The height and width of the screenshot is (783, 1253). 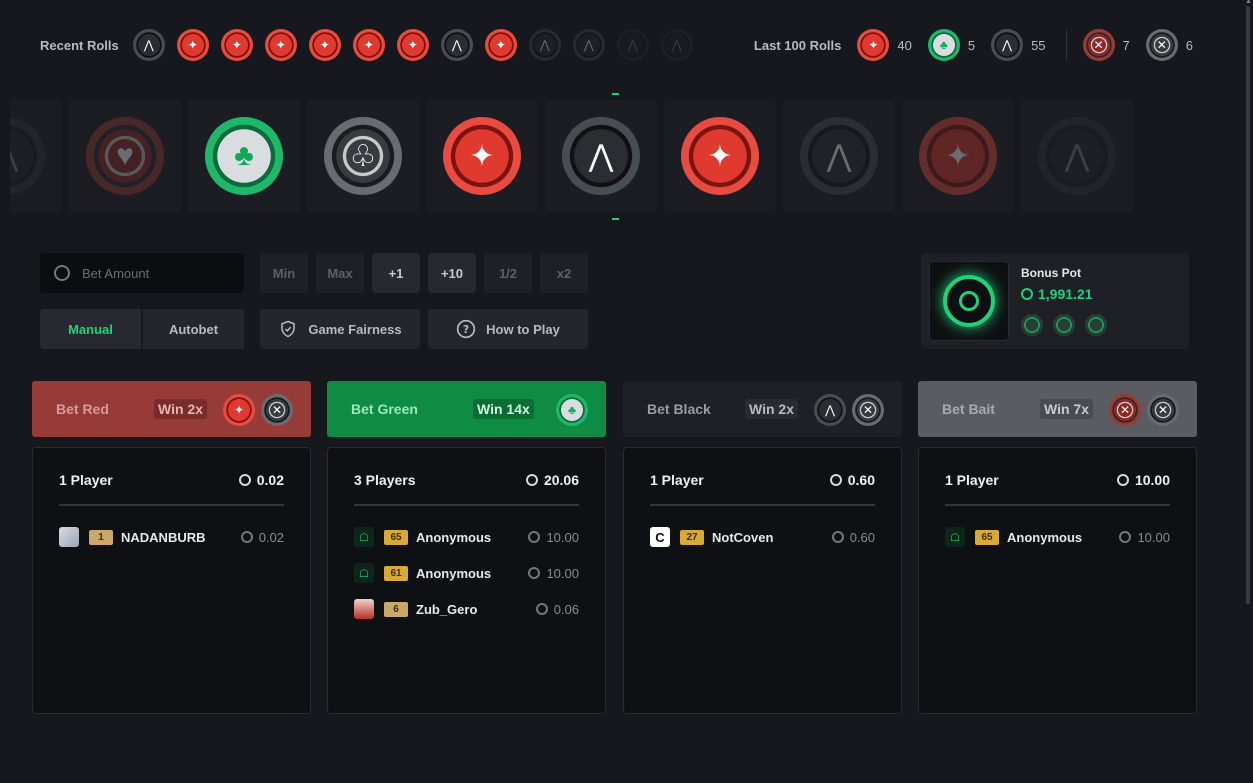 What do you see at coordinates (1248, 2) in the screenshot?
I see `scroll-up-arrow-icon: ▲` at bounding box center [1248, 2].